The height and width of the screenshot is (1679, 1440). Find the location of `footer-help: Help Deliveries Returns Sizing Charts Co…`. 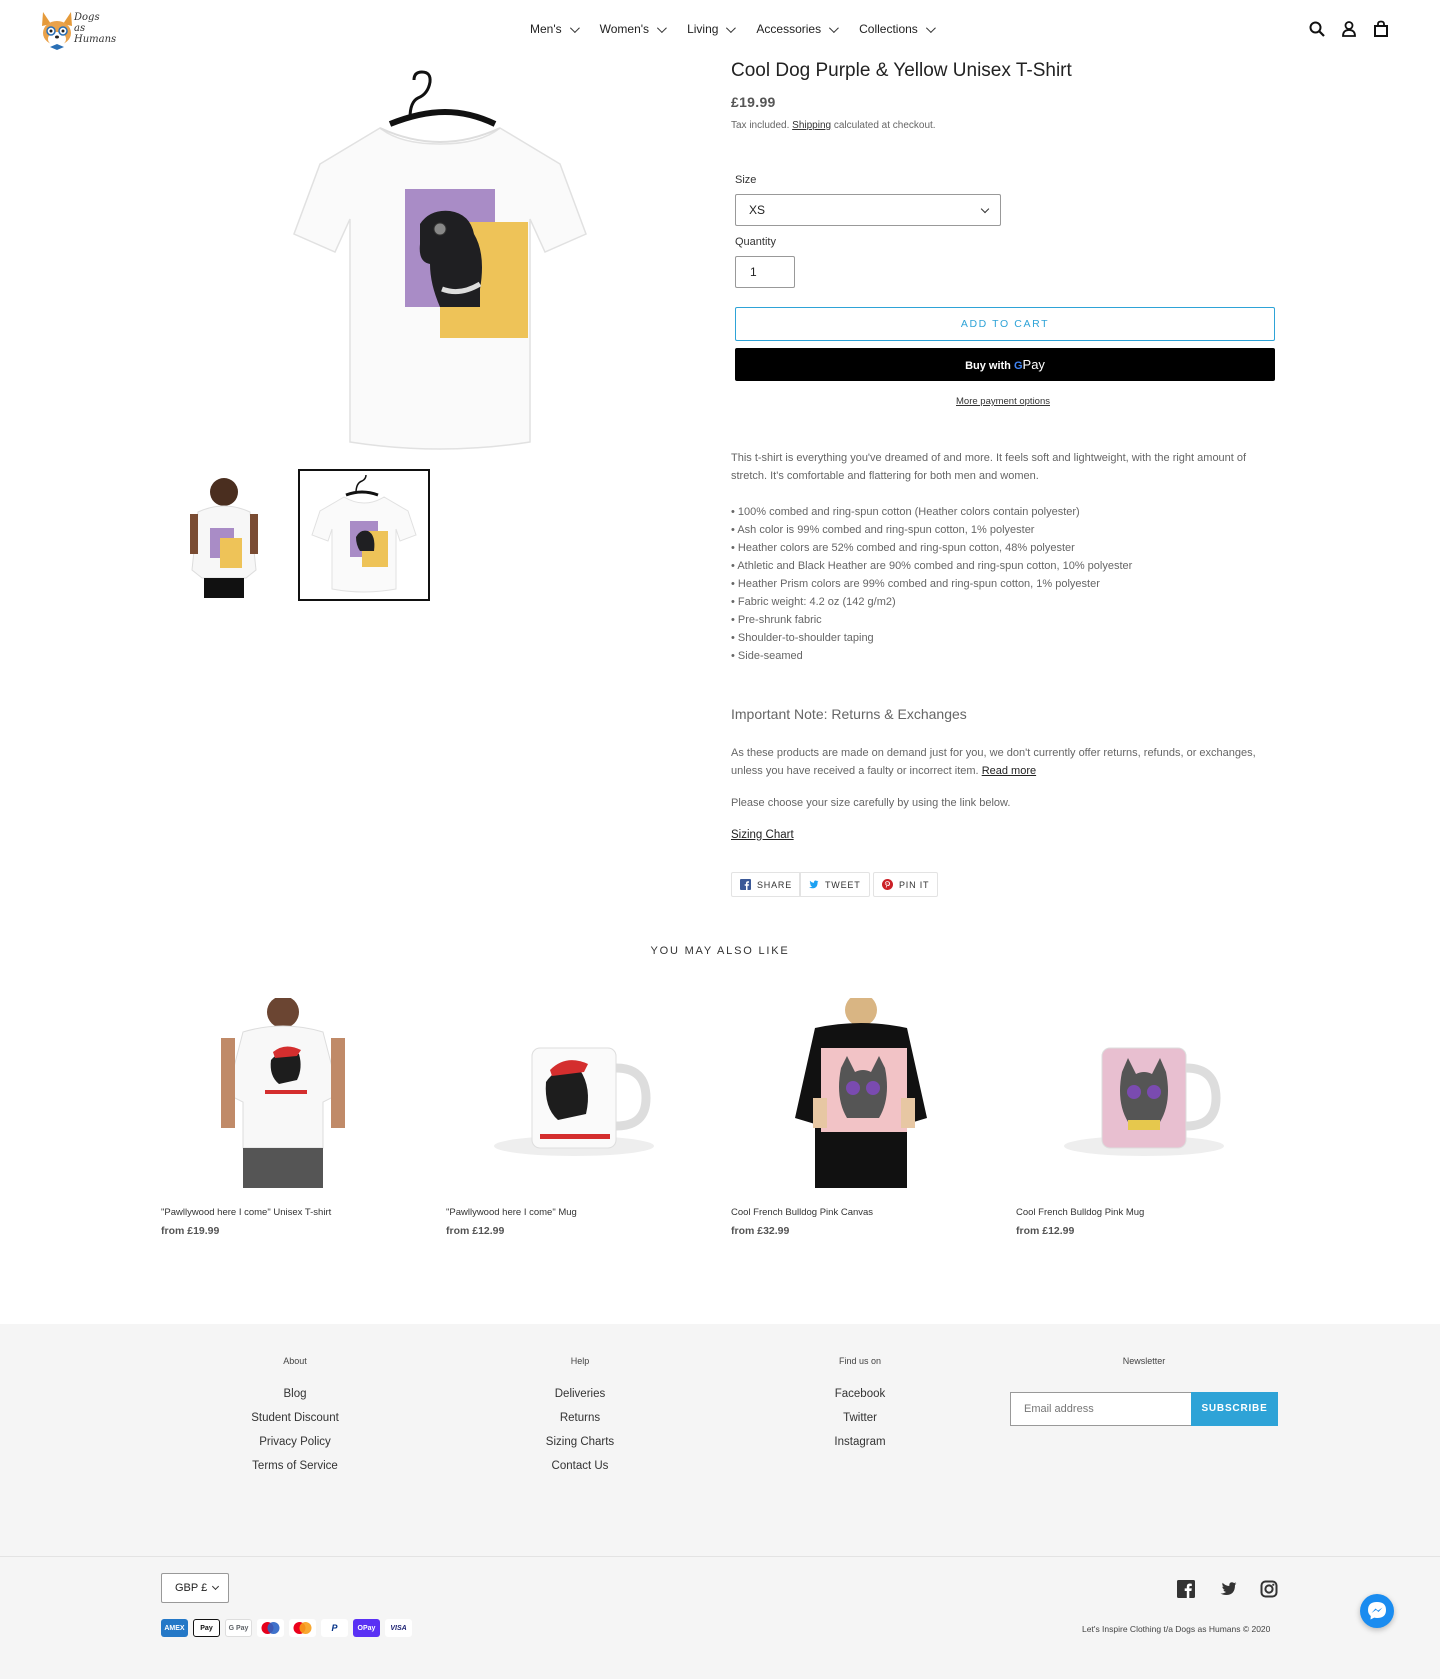

footer-help: Help Deliveries Returns Sizing Charts Co… is located at coordinates (580, 1420).